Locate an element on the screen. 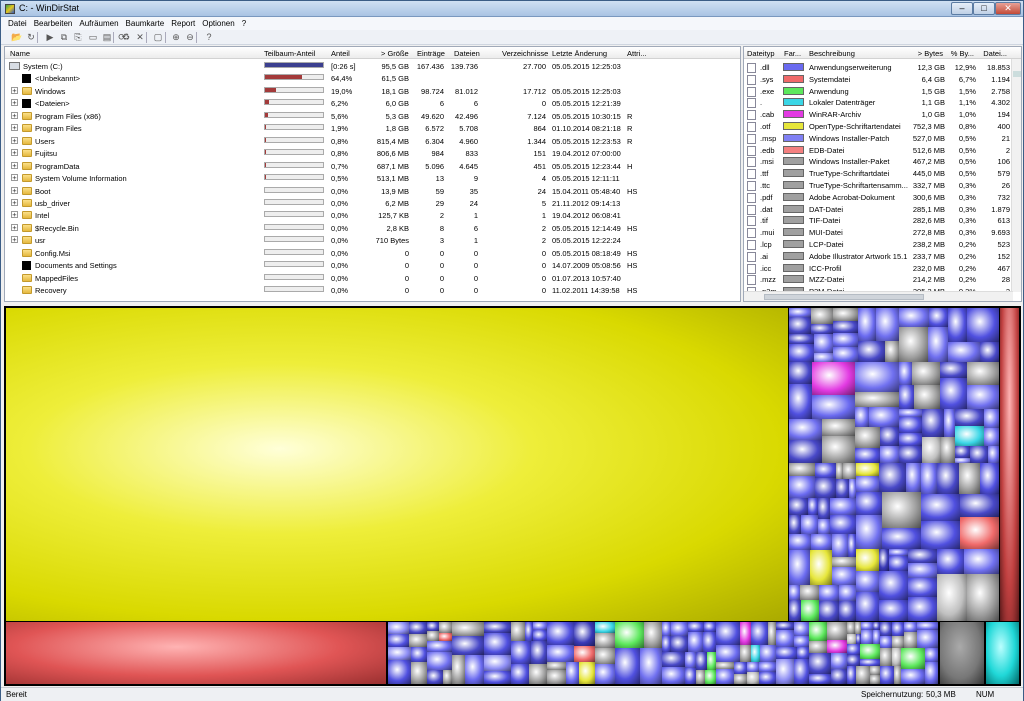 The image size is (1024, 701). extension-row: .exe Anwendung 1,5 GB 1,5% 2.758 is located at coordinates (878, 91).